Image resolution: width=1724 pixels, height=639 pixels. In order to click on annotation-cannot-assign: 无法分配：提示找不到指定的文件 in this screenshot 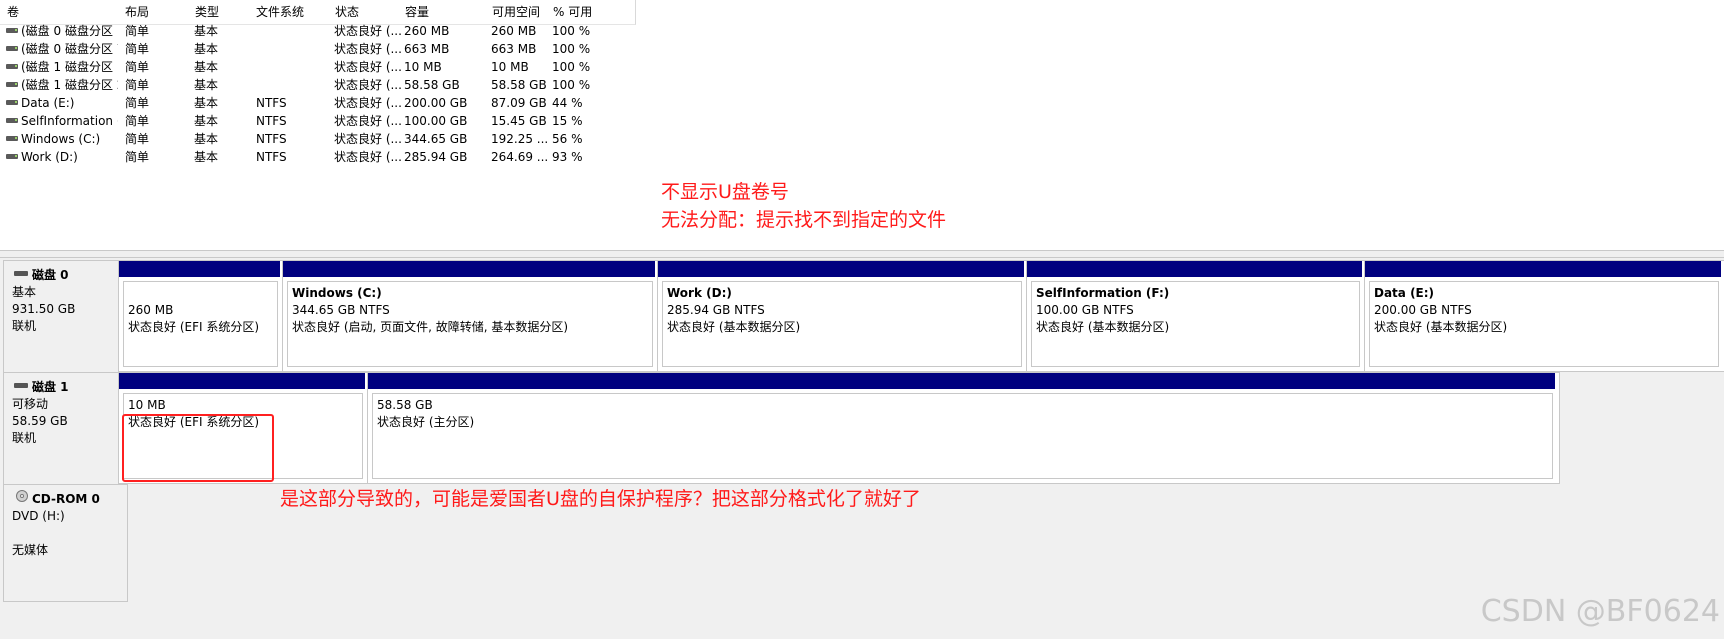, I will do `click(804, 220)`.